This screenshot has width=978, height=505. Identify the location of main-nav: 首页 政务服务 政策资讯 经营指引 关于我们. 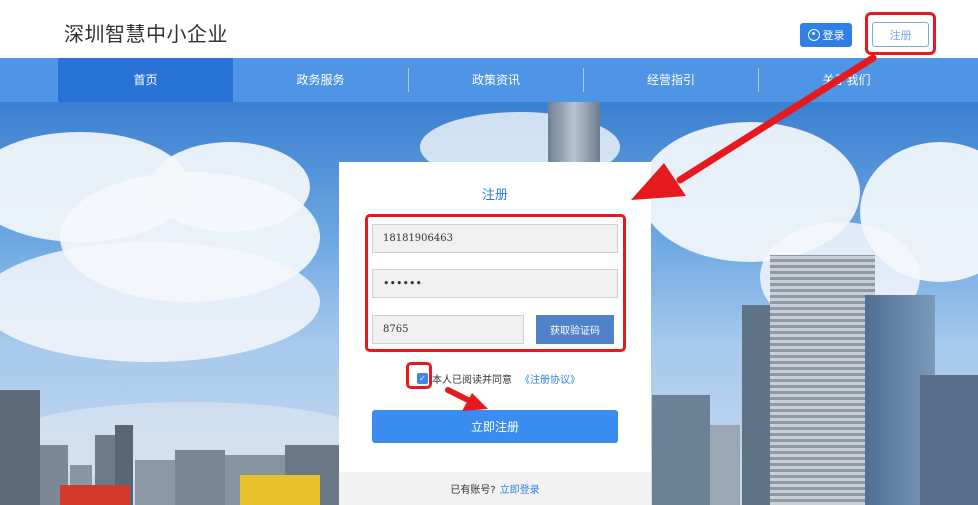
(489, 80).